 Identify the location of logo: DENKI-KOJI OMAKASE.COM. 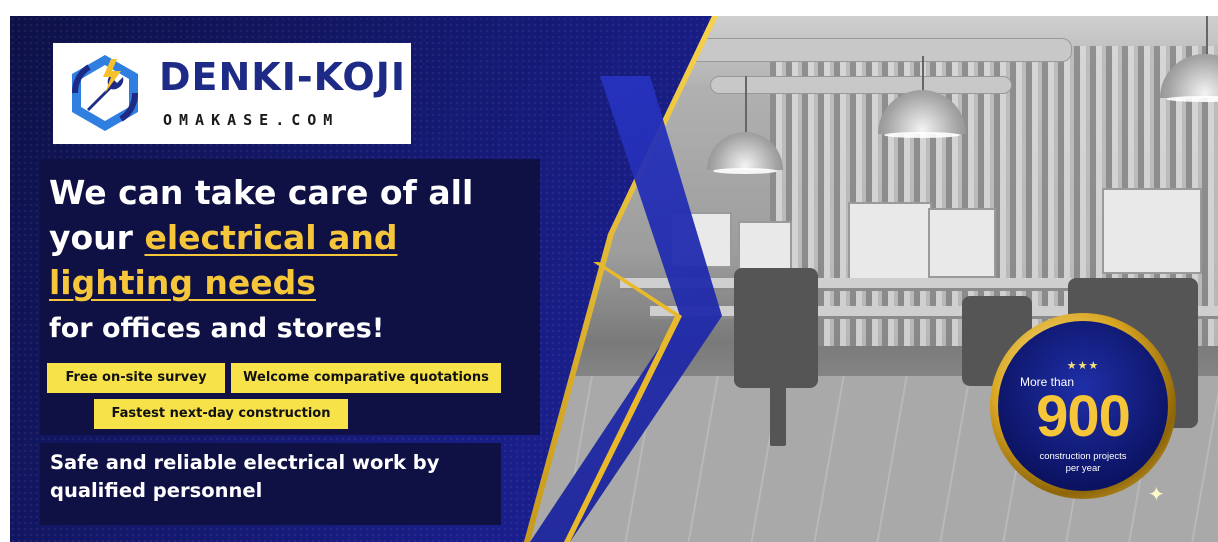
(232, 93).